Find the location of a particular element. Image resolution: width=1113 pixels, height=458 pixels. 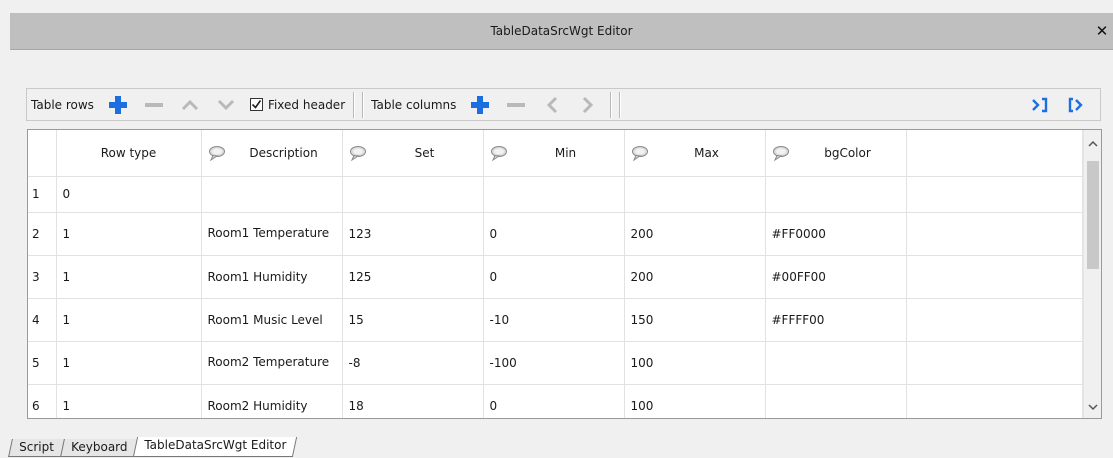

chevron-left-icon is located at coordinates (552, 104).